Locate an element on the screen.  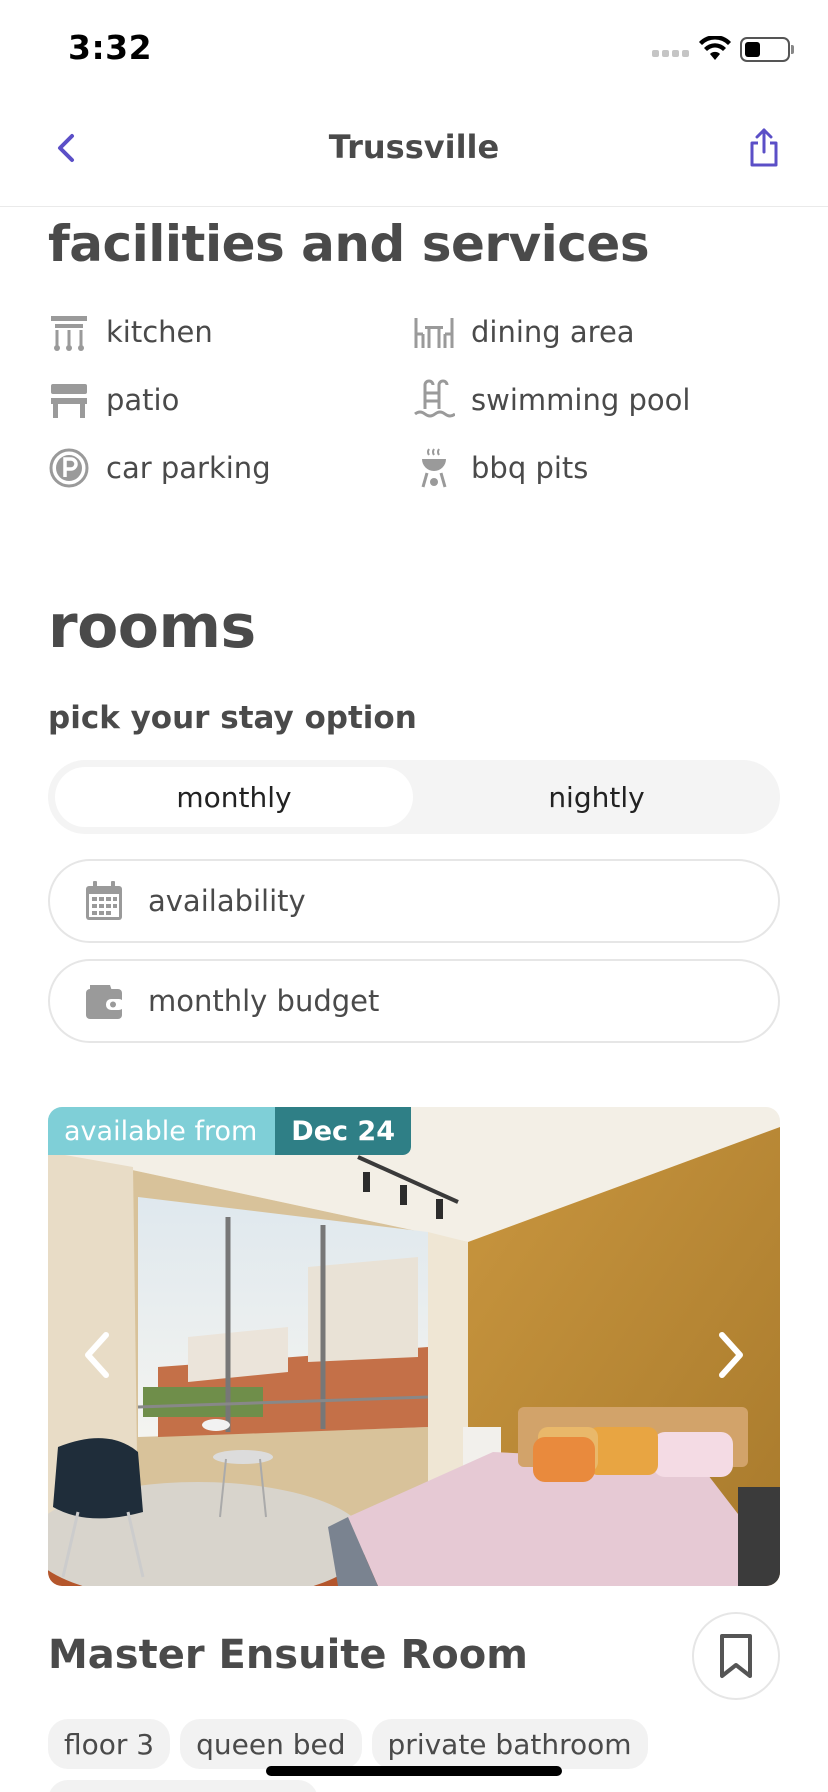
facility-car-parking: car parking is located at coordinates (159, 468).